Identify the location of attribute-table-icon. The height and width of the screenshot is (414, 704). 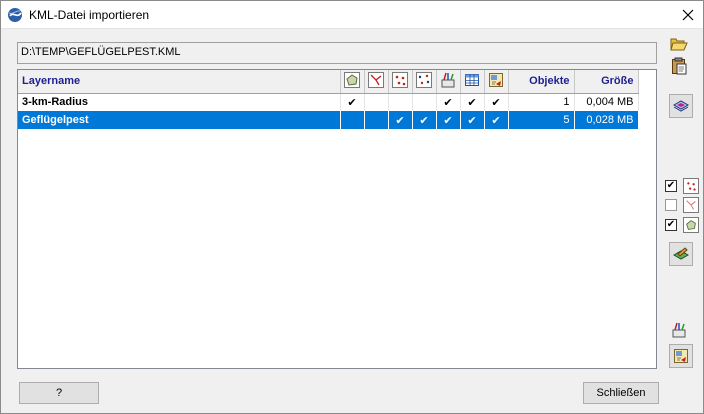
(472, 79).